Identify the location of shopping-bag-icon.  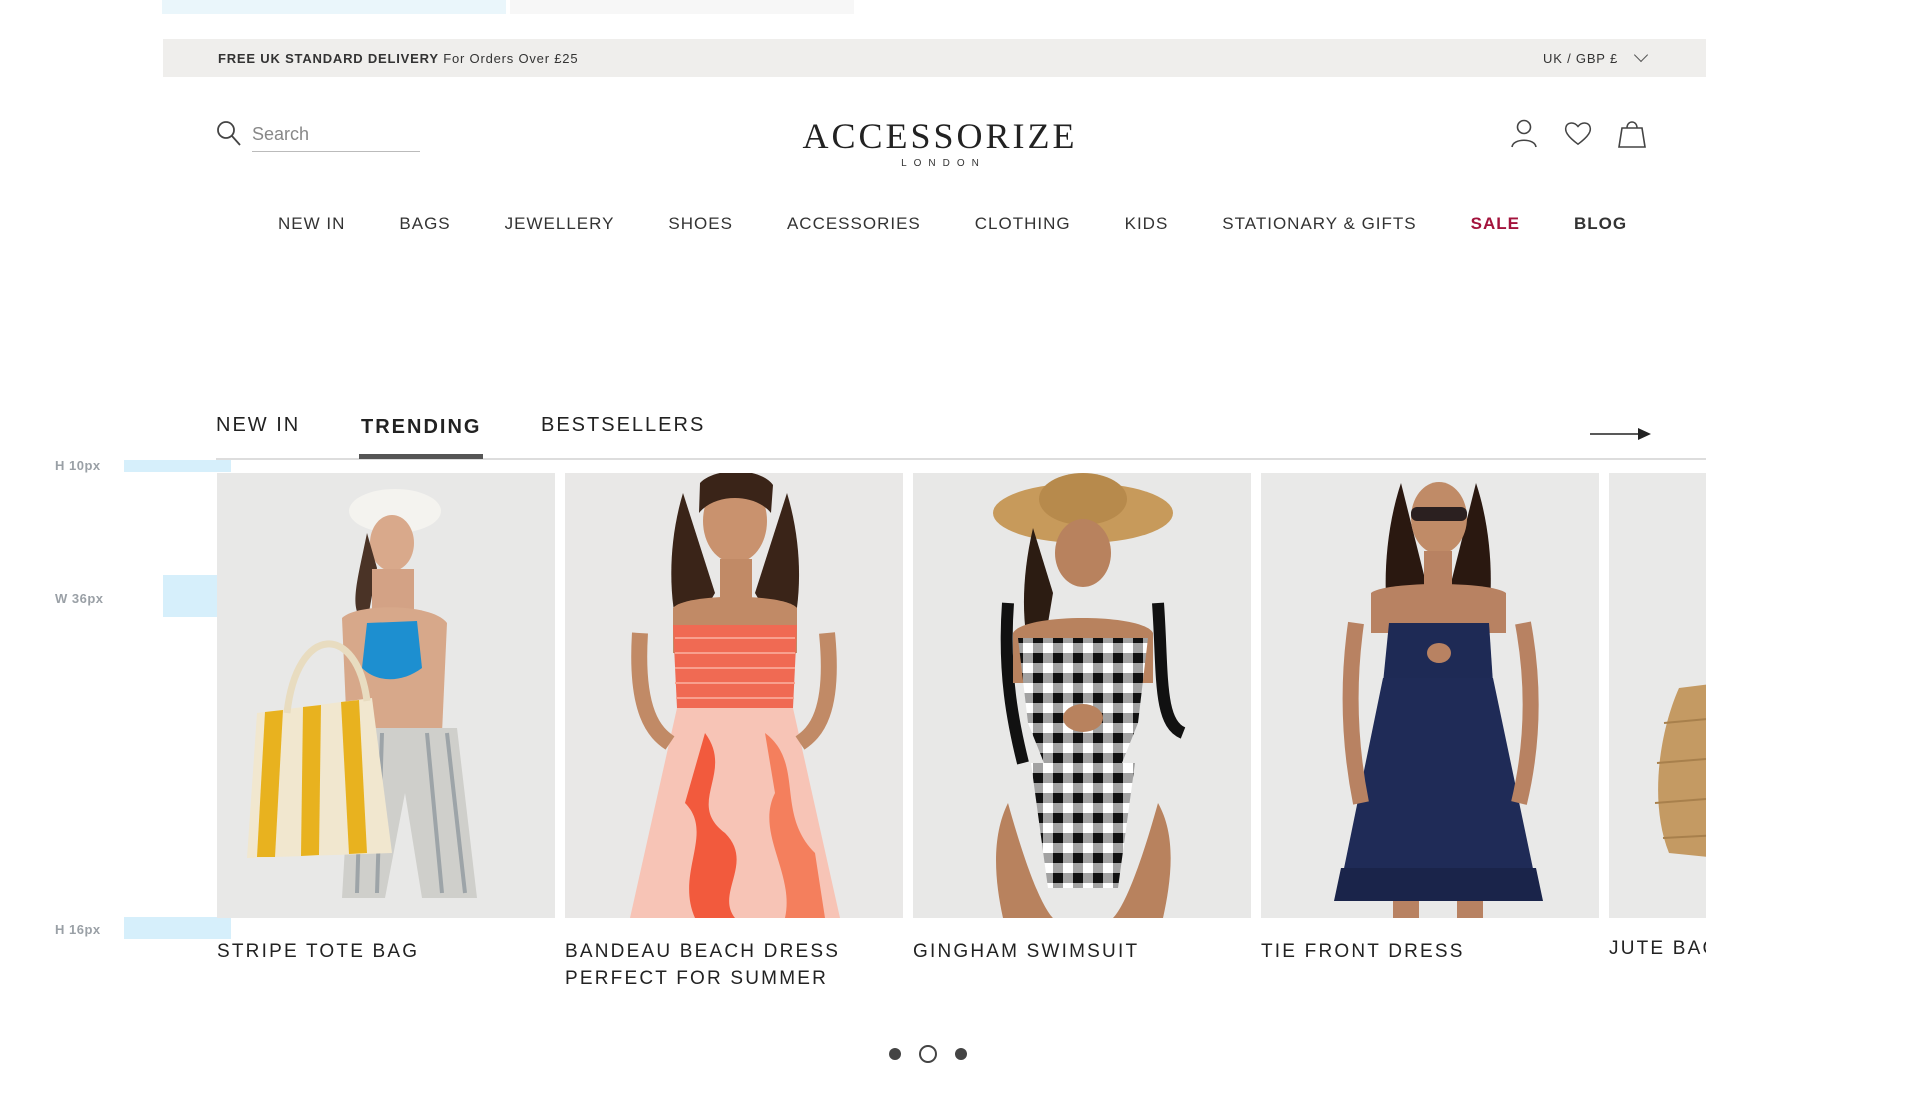
(1632, 133).